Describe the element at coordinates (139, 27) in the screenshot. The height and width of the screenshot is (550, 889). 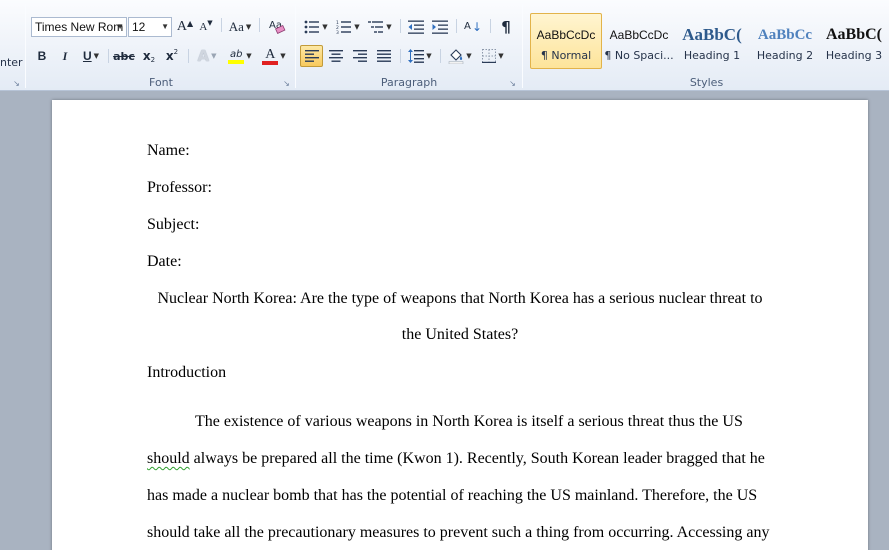
I see `font-size-value: 12` at that location.